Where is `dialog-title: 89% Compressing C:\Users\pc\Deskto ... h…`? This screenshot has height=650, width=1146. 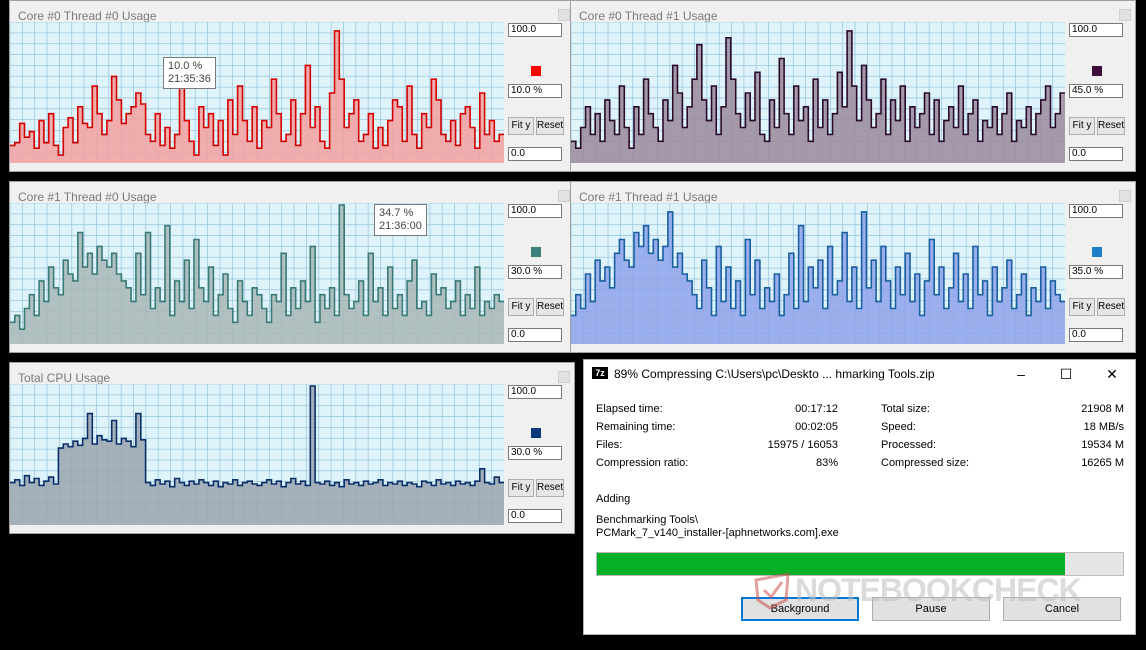 dialog-title: 89% Compressing C:\Users\pc\Deskto ... h… is located at coordinates (774, 374).